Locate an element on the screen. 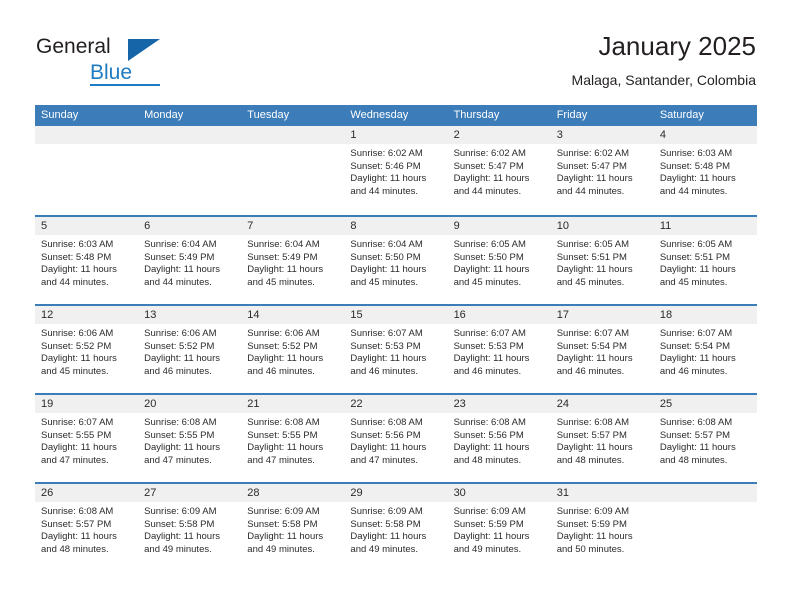 The image size is (792, 612). day-sunset: Sunset: 5:59 PM is located at coordinates (488, 524).